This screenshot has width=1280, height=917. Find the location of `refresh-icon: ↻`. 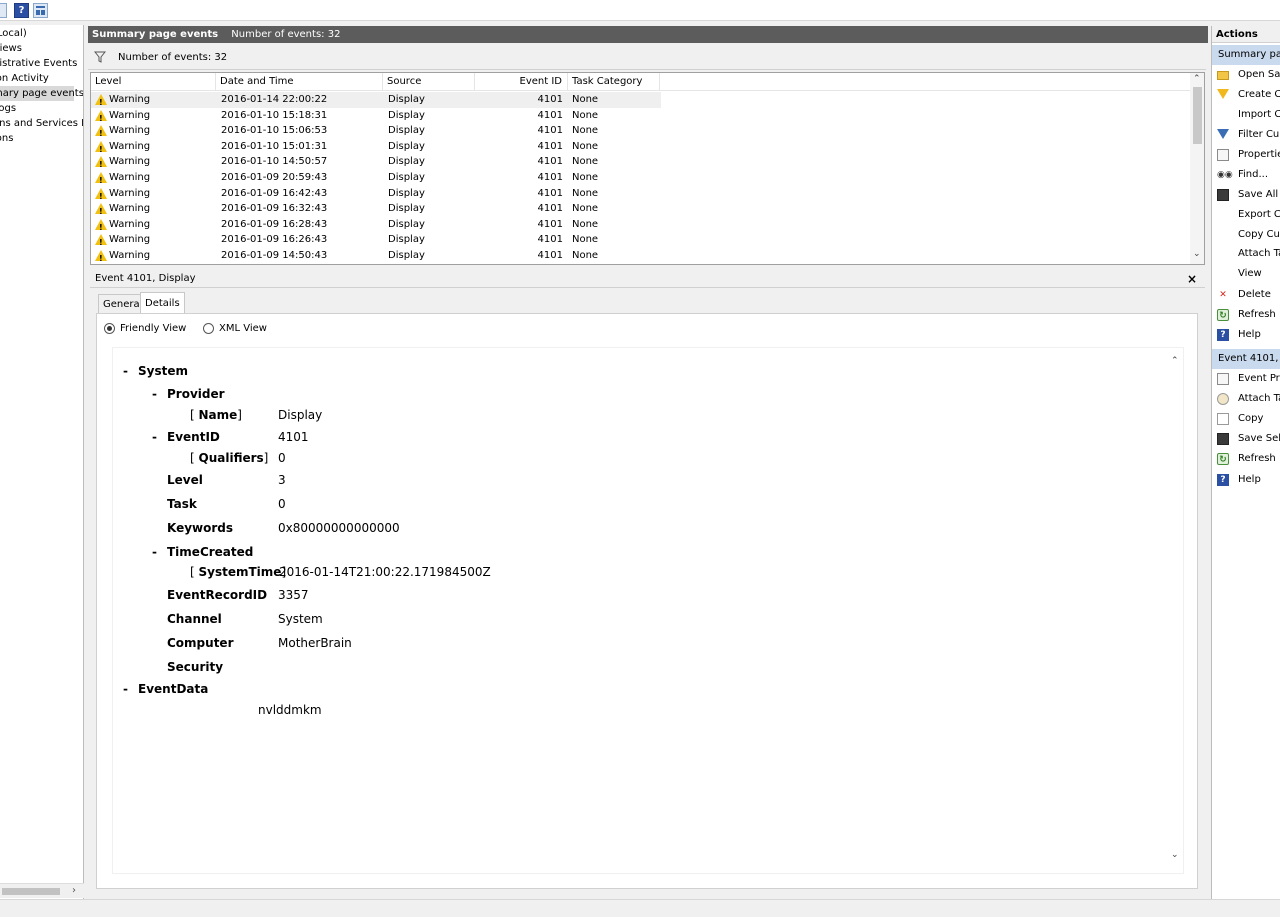

refresh-icon: ↻ is located at coordinates (1223, 315).